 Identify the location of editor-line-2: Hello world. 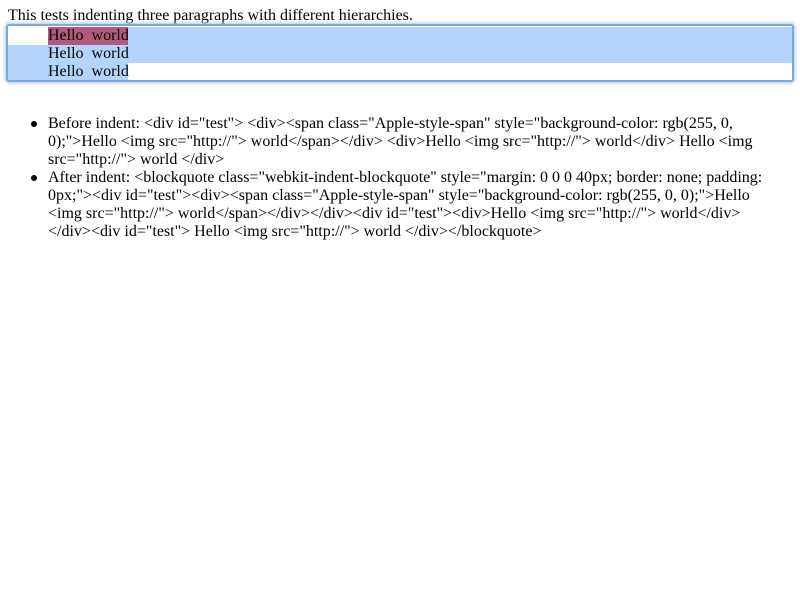
(400, 54).